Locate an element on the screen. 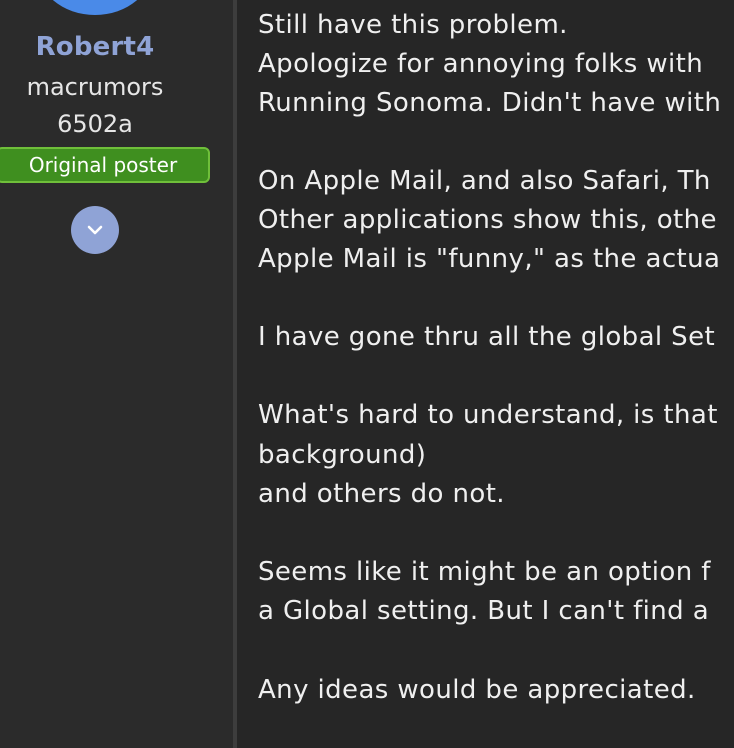 This screenshot has width=734, height=748. post-line: Any ideas would be appreciated. is located at coordinates (477, 690).